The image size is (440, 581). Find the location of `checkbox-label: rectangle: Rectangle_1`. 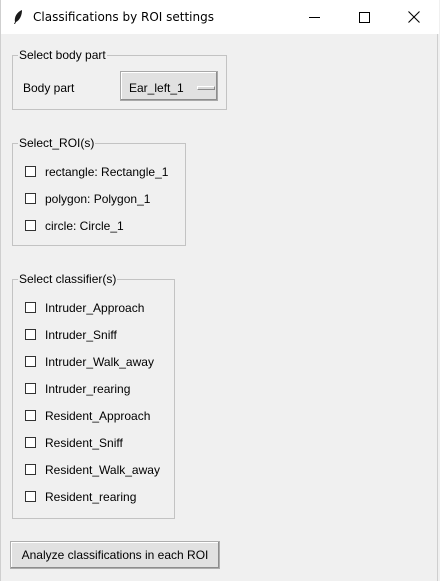

checkbox-label: rectangle: Rectangle_1 is located at coordinates (107, 172).